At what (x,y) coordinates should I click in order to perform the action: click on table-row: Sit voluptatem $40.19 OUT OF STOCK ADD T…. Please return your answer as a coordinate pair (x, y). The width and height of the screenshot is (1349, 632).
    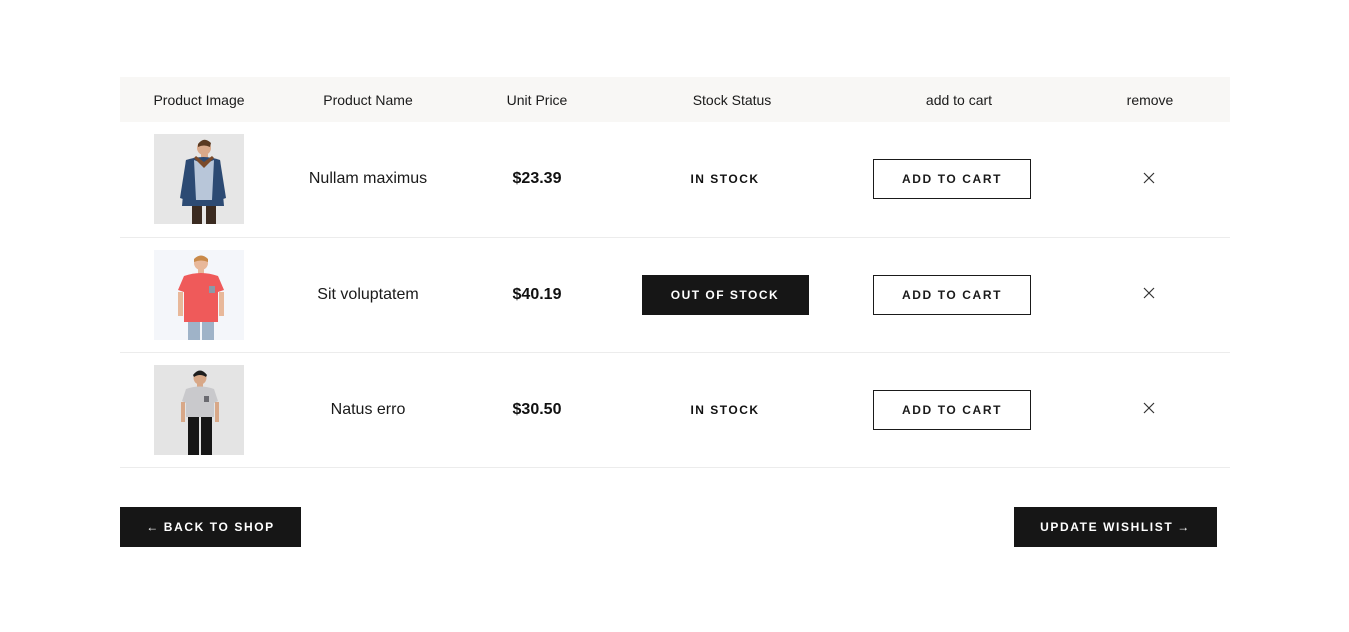
    Looking at the image, I should click on (675, 294).